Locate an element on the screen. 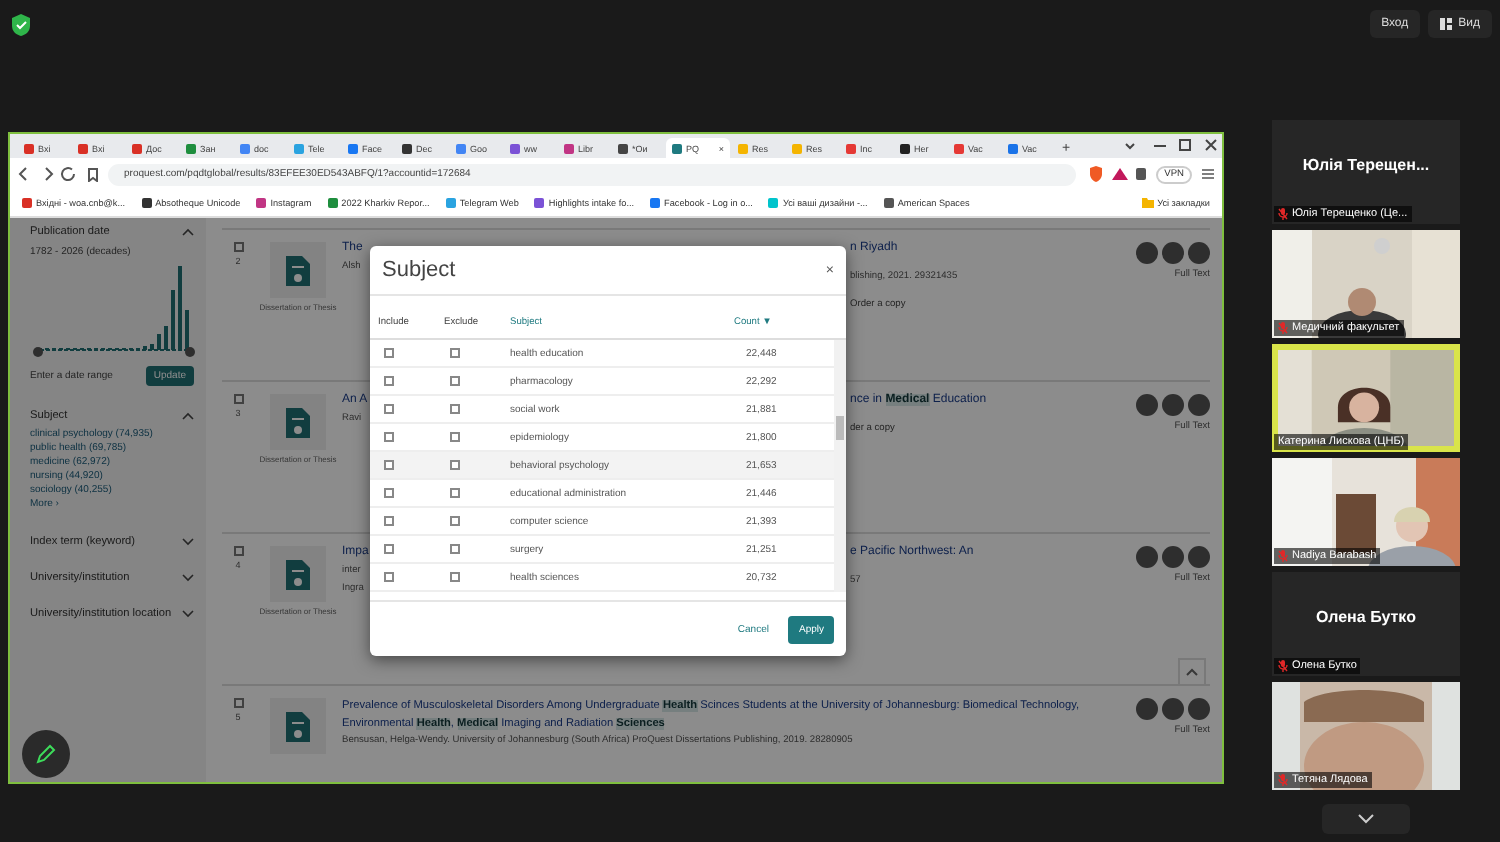  bookmark-icon is located at coordinates (93, 174).